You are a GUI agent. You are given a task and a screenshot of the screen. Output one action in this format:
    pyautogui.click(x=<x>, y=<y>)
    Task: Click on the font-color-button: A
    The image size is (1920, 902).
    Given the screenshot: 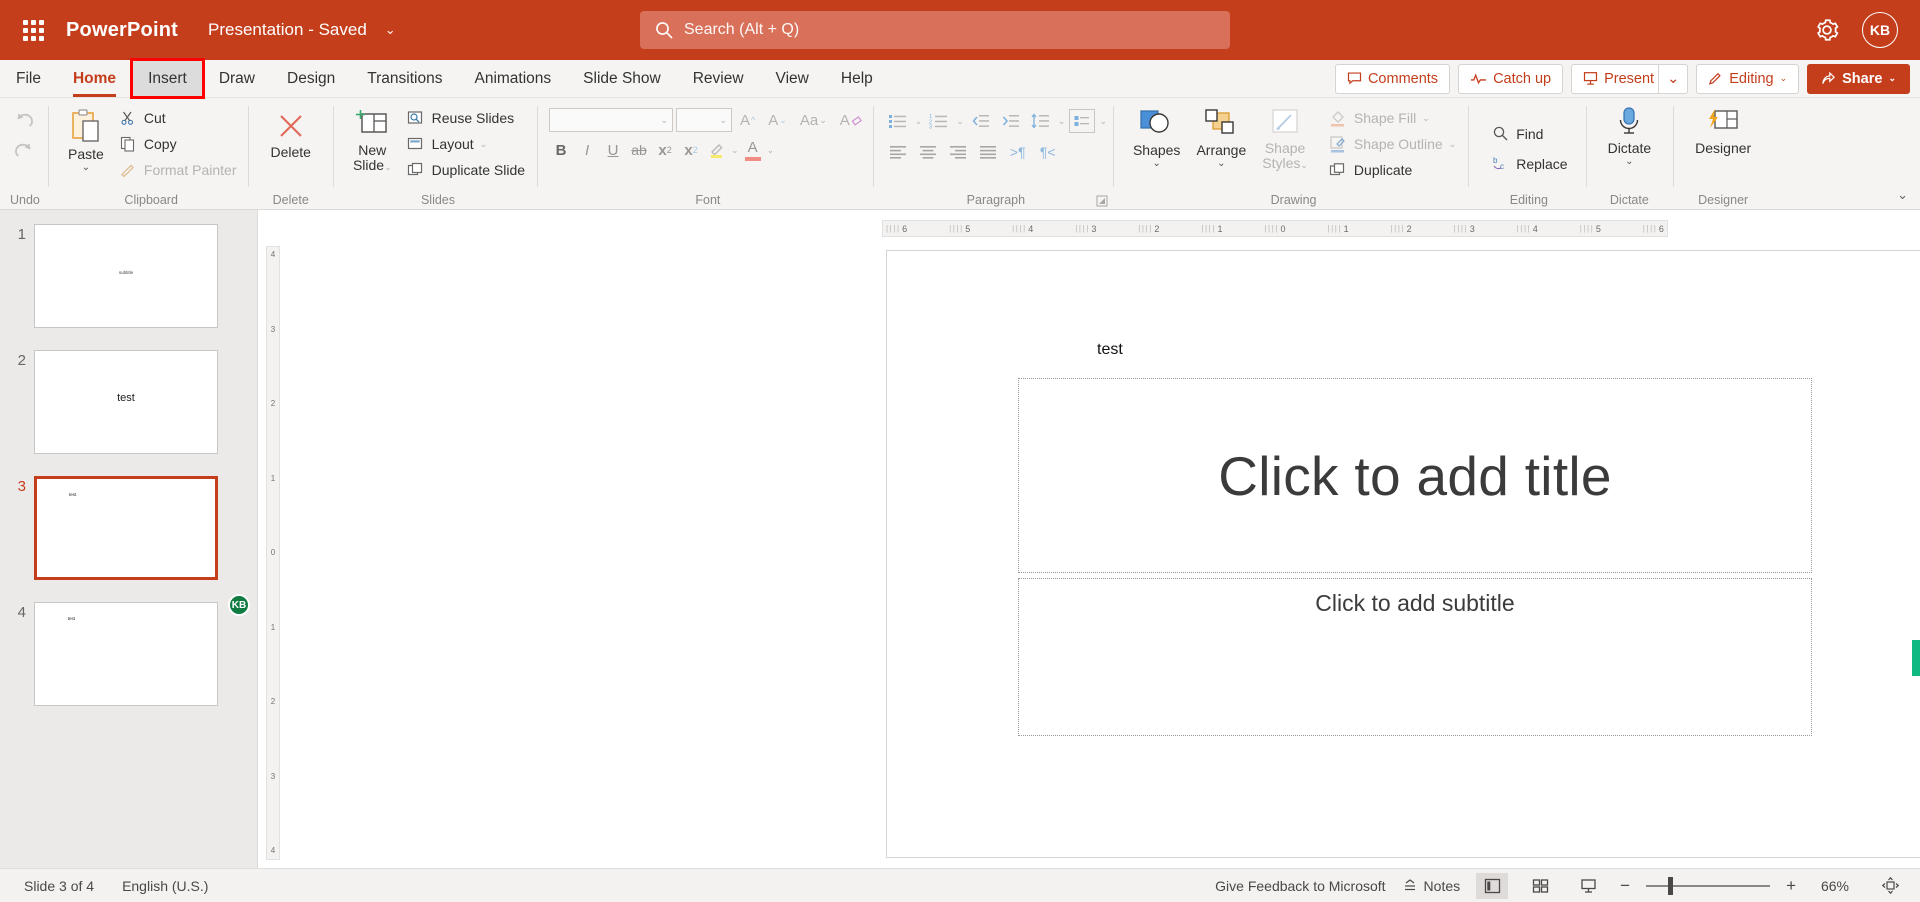 What is the action you would take?
    pyautogui.click(x=753, y=150)
    